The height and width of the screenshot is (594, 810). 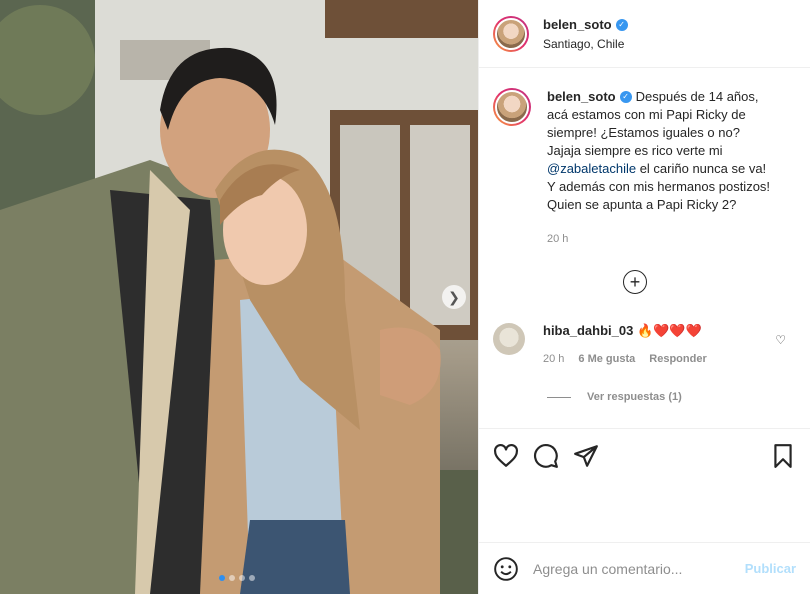 What do you see at coordinates (546, 456) in the screenshot?
I see `comment-bubble-icon` at bounding box center [546, 456].